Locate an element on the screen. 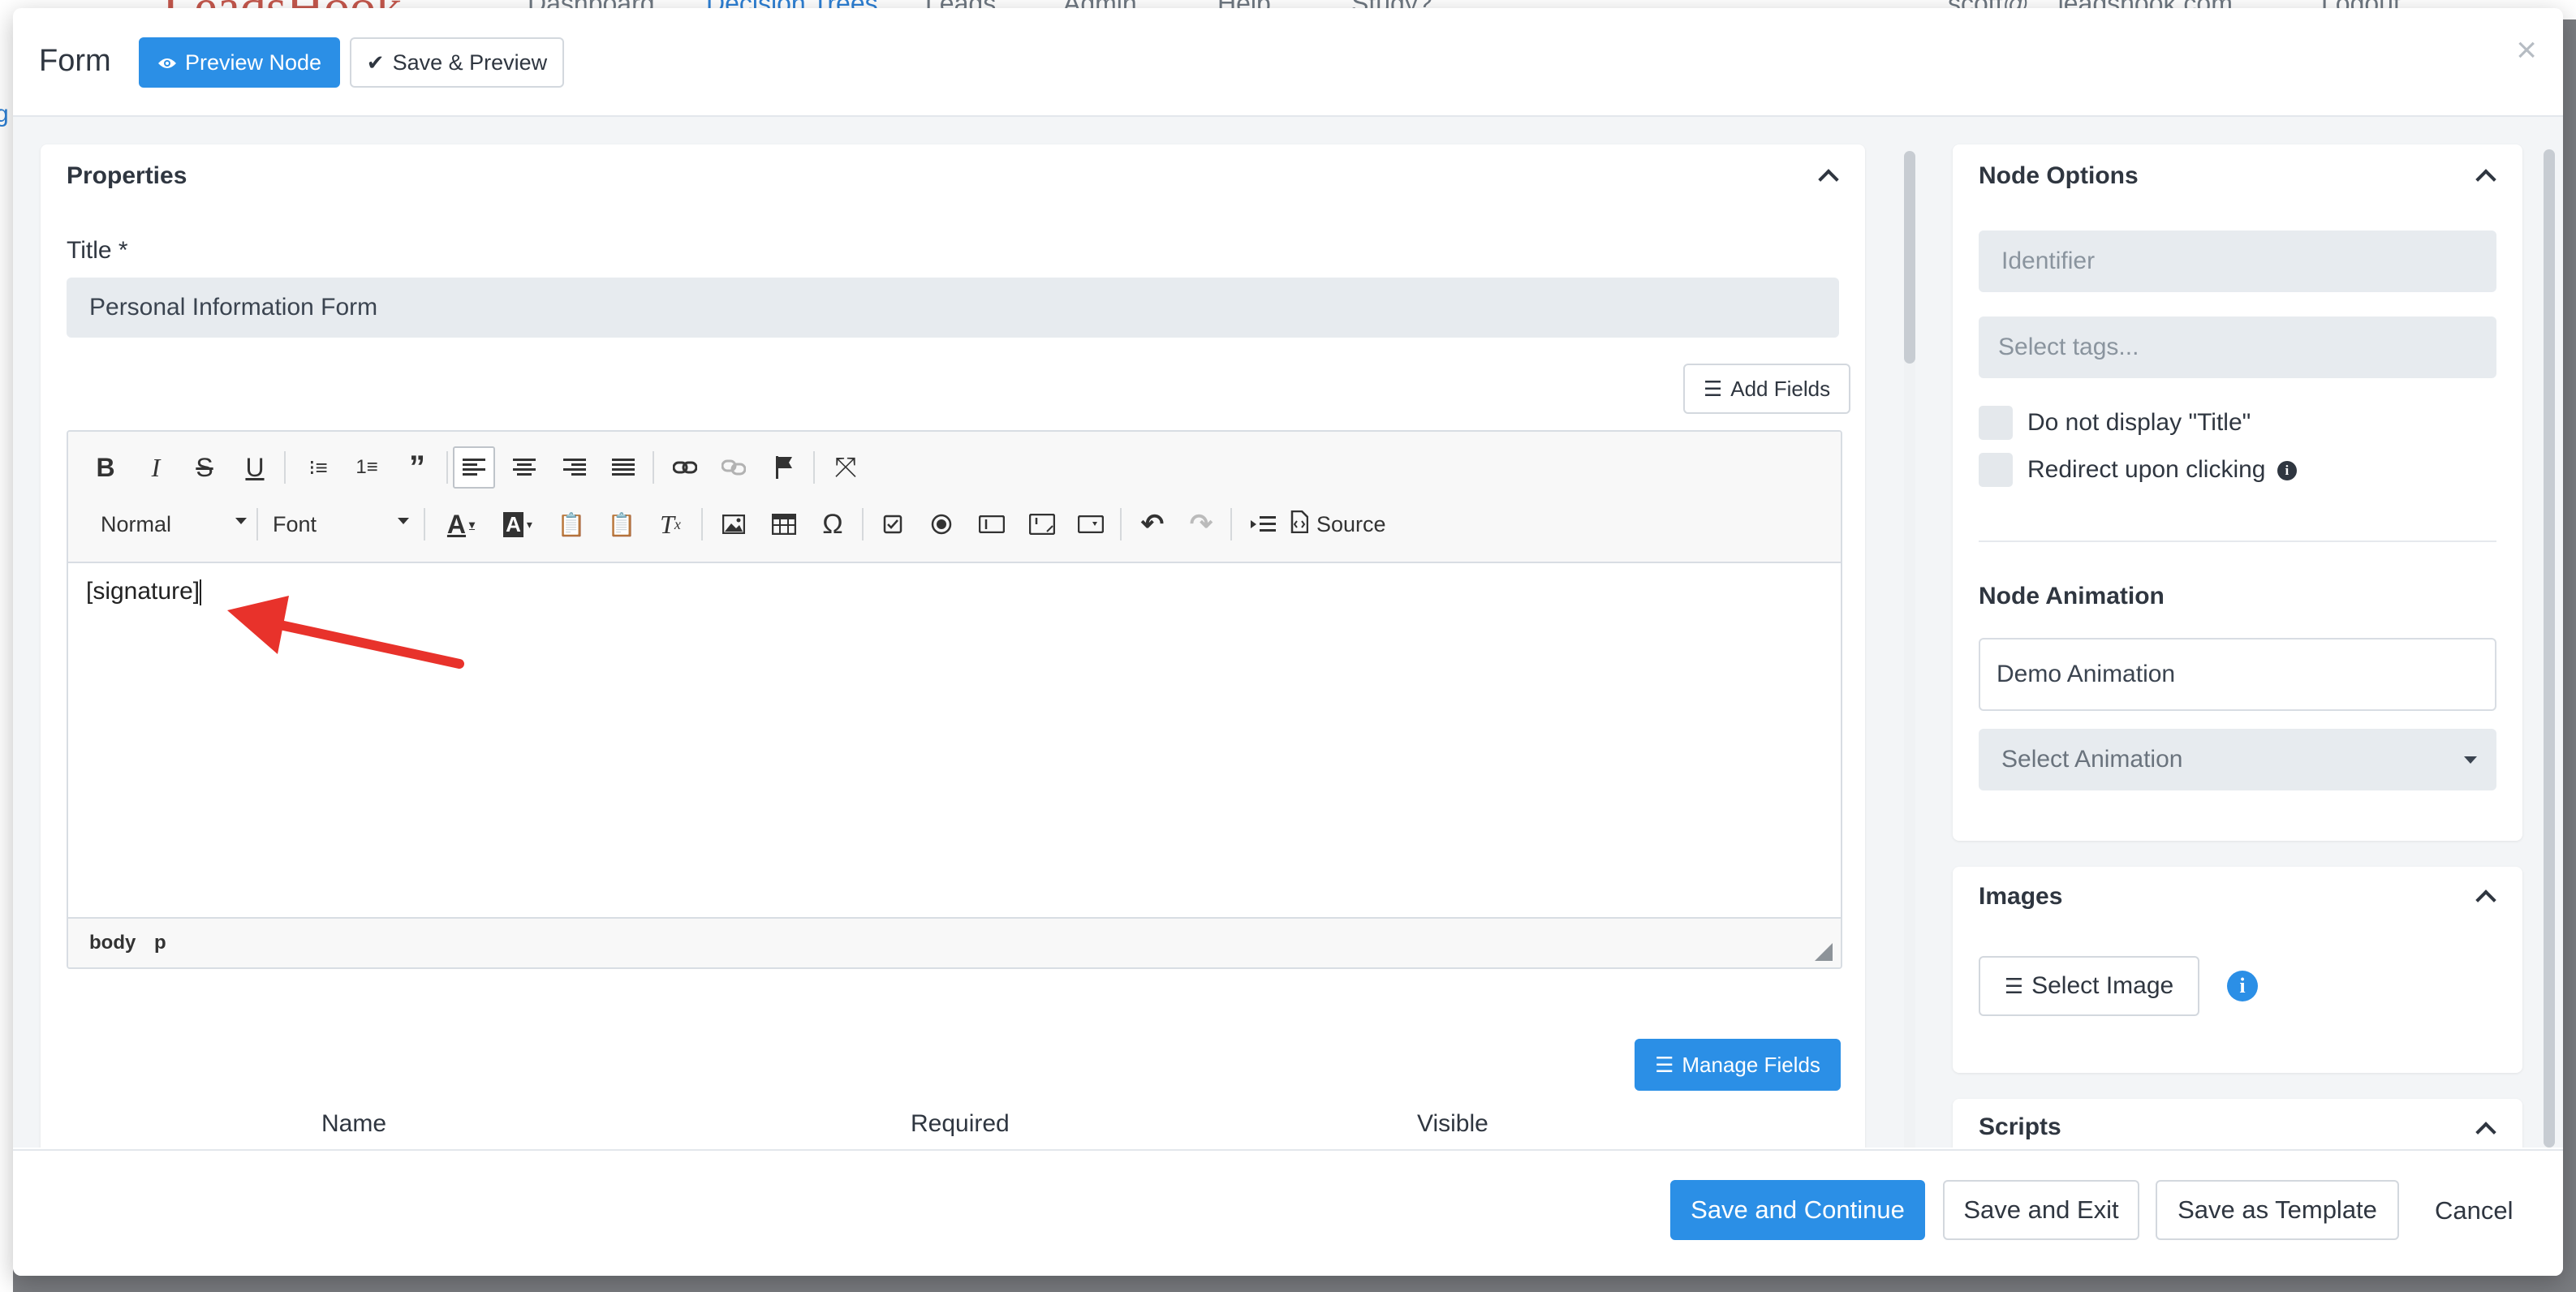 The width and height of the screenshot is (2576, 1292). images-info-icon: i is located at coordinates (2243, 986).